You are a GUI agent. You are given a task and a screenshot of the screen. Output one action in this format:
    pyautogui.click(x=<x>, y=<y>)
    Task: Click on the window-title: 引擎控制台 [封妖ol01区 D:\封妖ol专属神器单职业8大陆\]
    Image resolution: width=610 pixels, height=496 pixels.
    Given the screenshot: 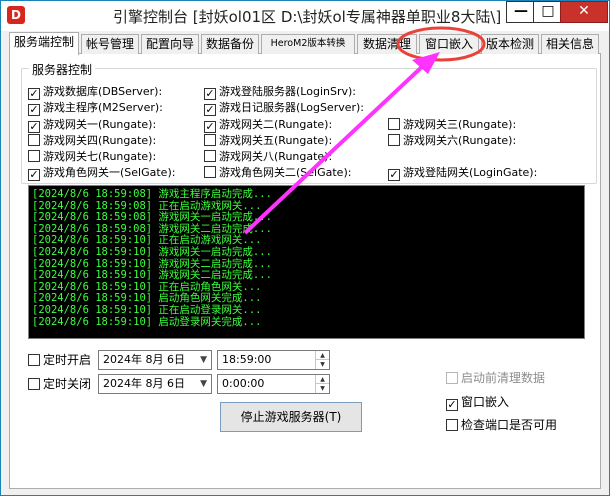 What is the action you would take?
    pyautogui.click(x=307, y=17)
    